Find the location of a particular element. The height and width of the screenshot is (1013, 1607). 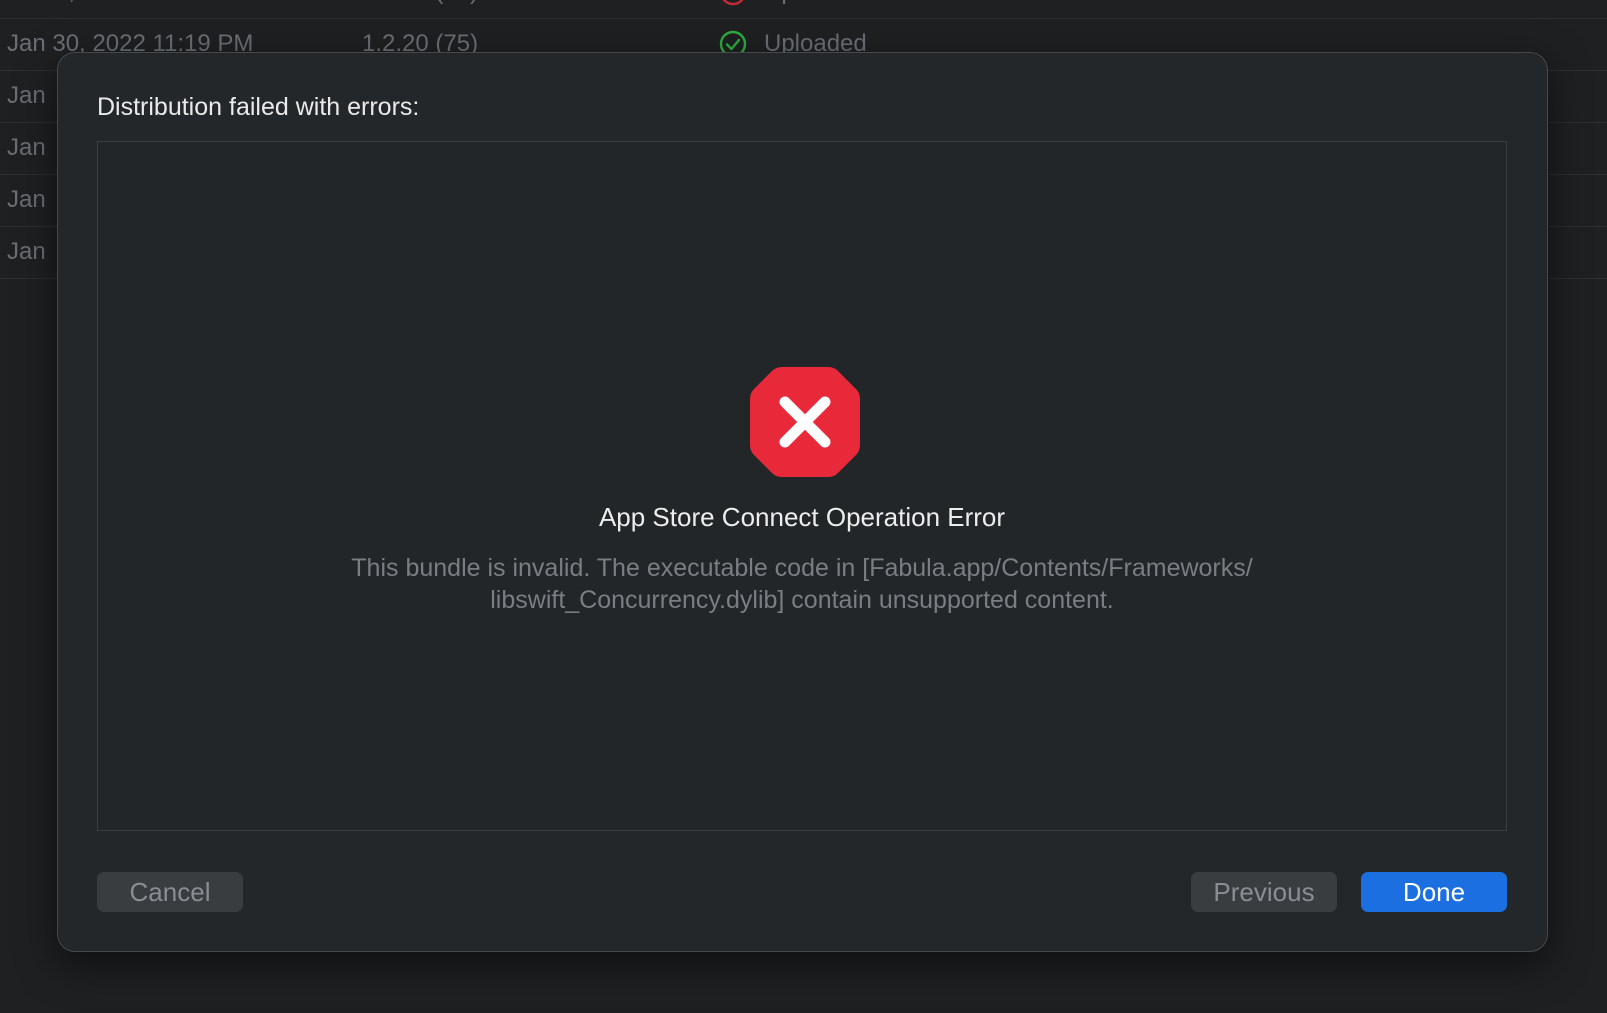

error-circle-icon is located at coordinates (733, 3).